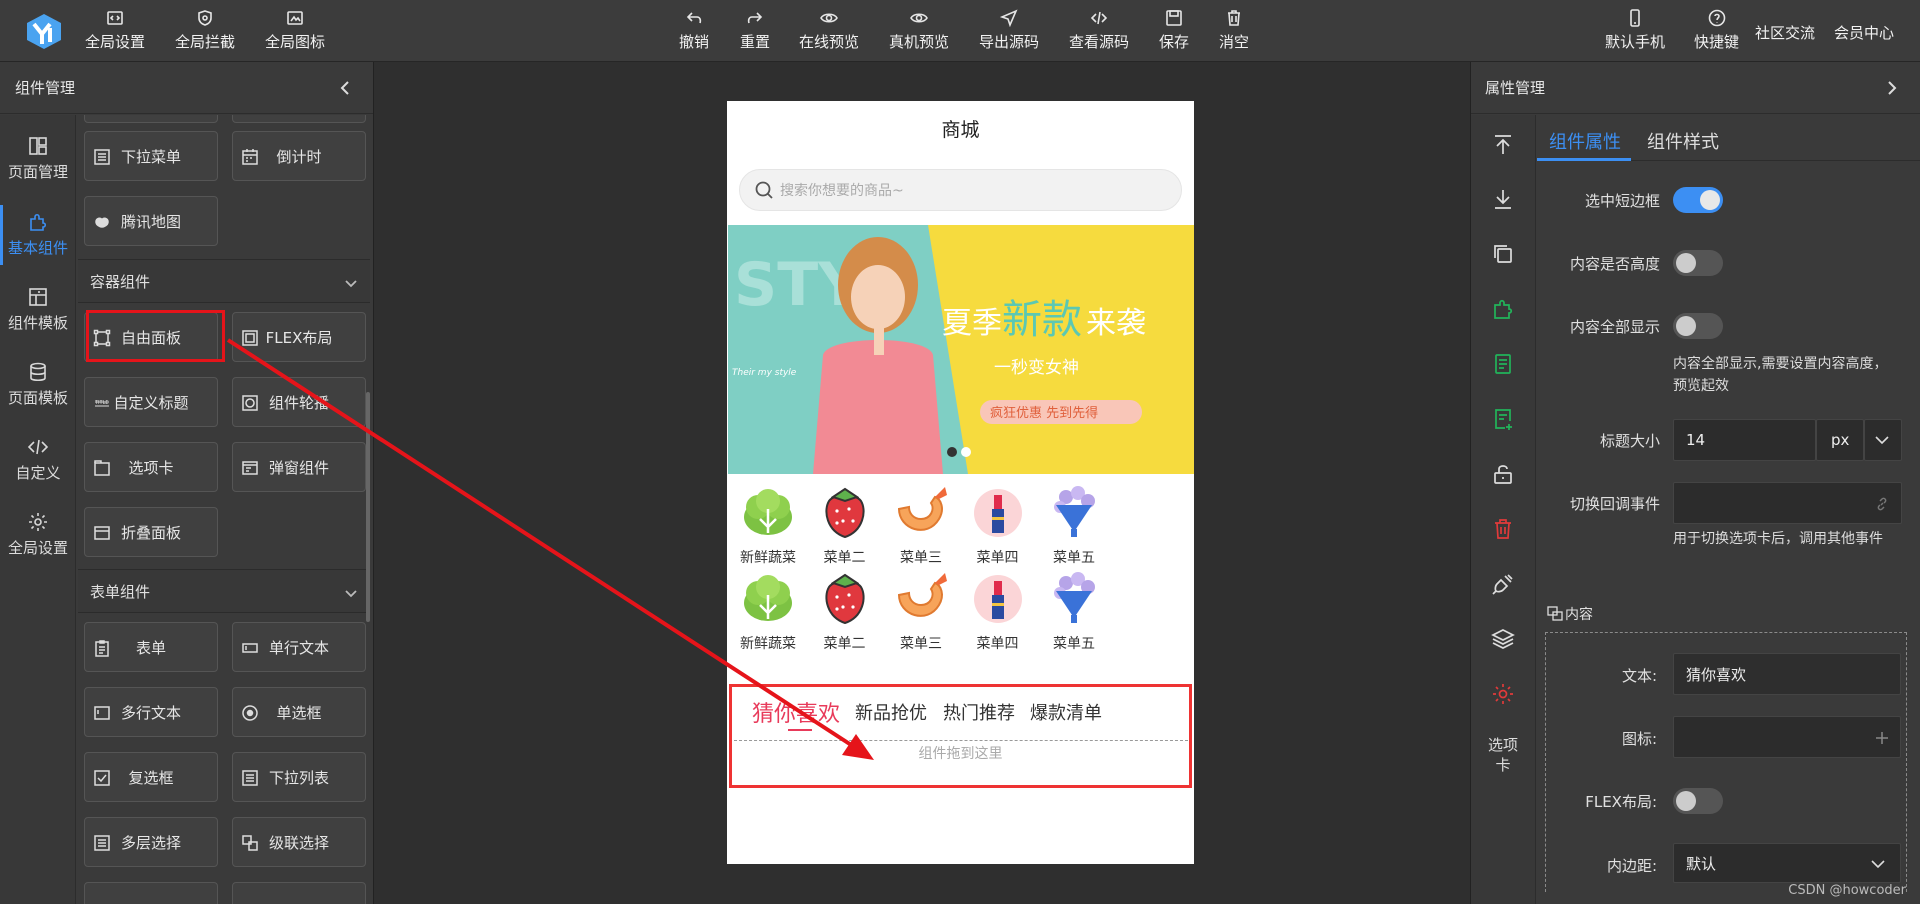  What do you see at coordinates (1503, 694) in the screenshot?
I see `settings-button` at bounding box center [1503, 694].